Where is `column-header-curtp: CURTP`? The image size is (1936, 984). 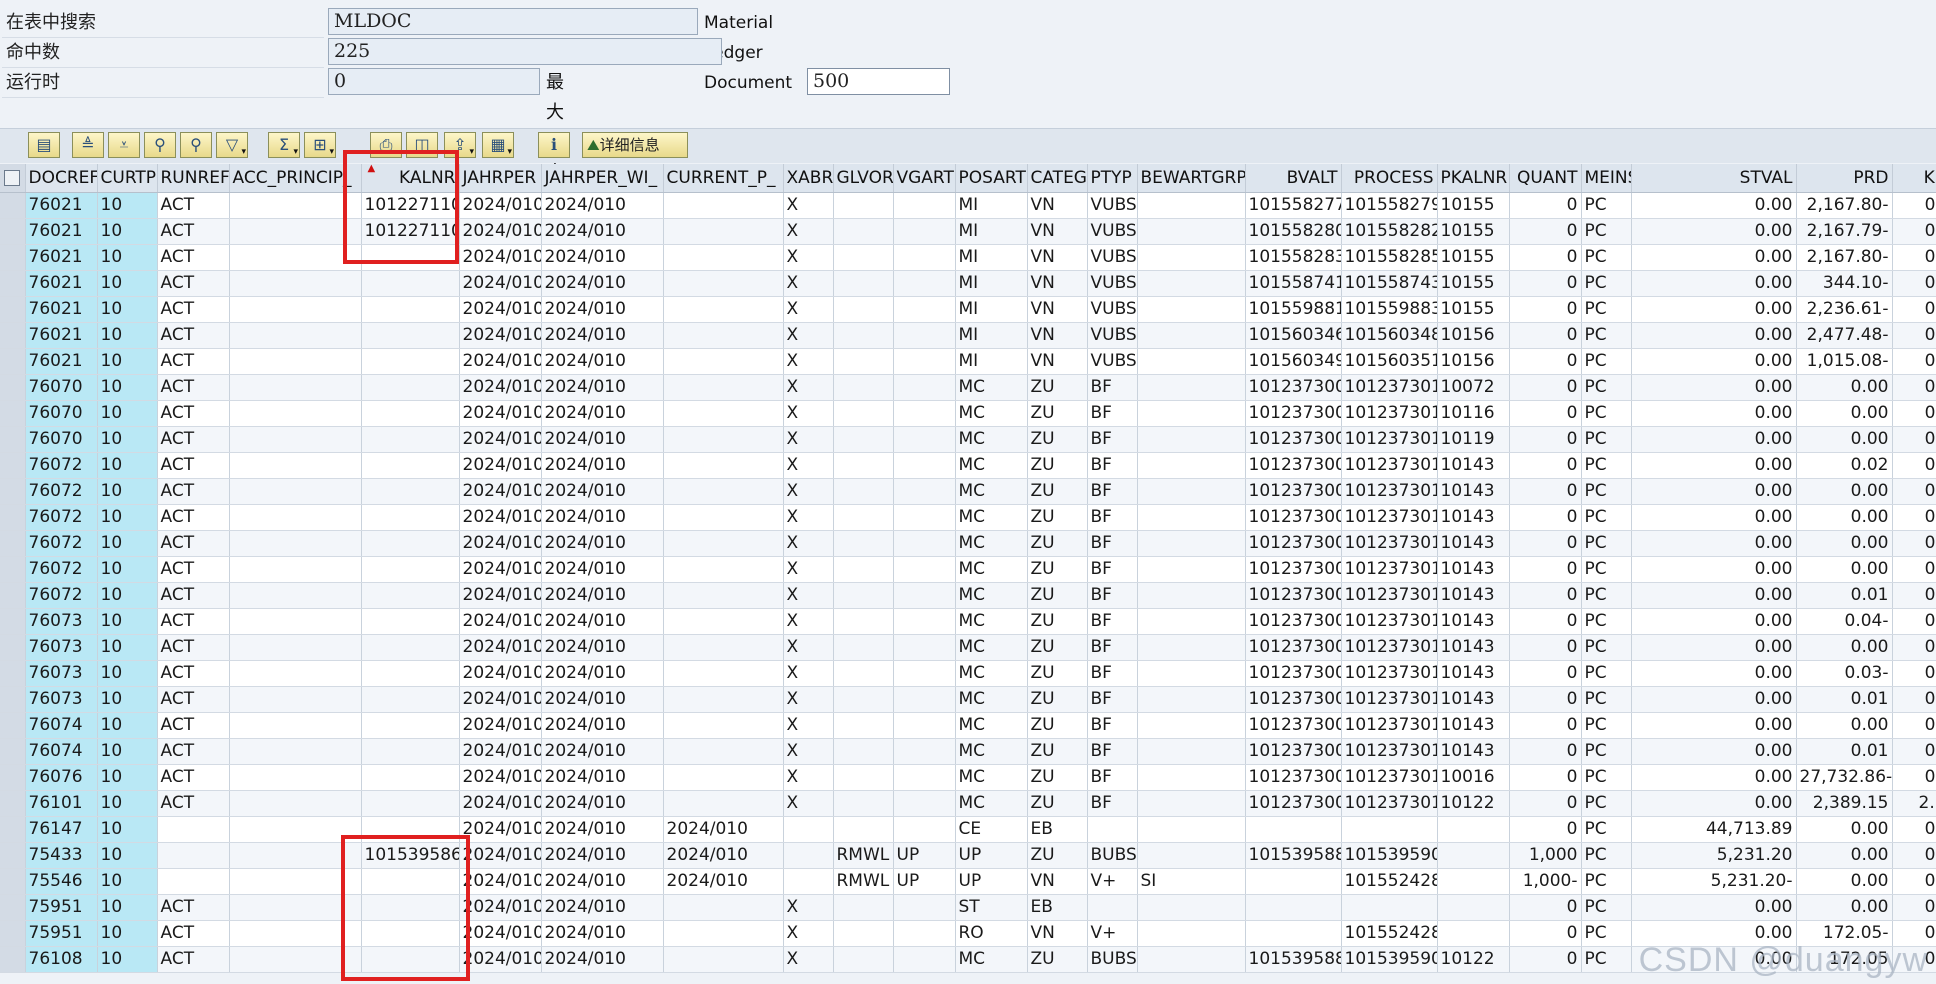 column-header-curtp: CURTP is located at coordinates (127, 178).